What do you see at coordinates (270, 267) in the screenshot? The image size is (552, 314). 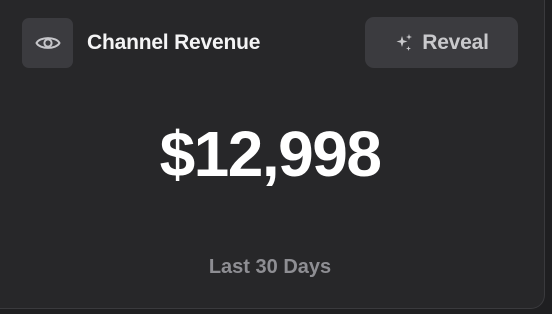 I see `period-label: Last 30 Days` at bounding box center [270, 267].